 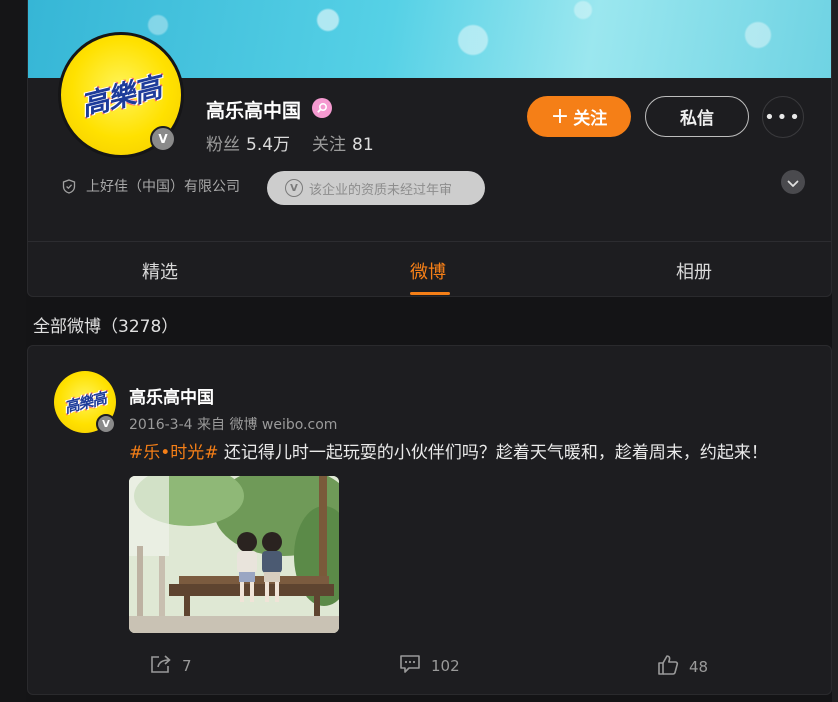 I want to click on profile-stats: 粉丝 5.4万 关注 81, so click(x=301, y=142).